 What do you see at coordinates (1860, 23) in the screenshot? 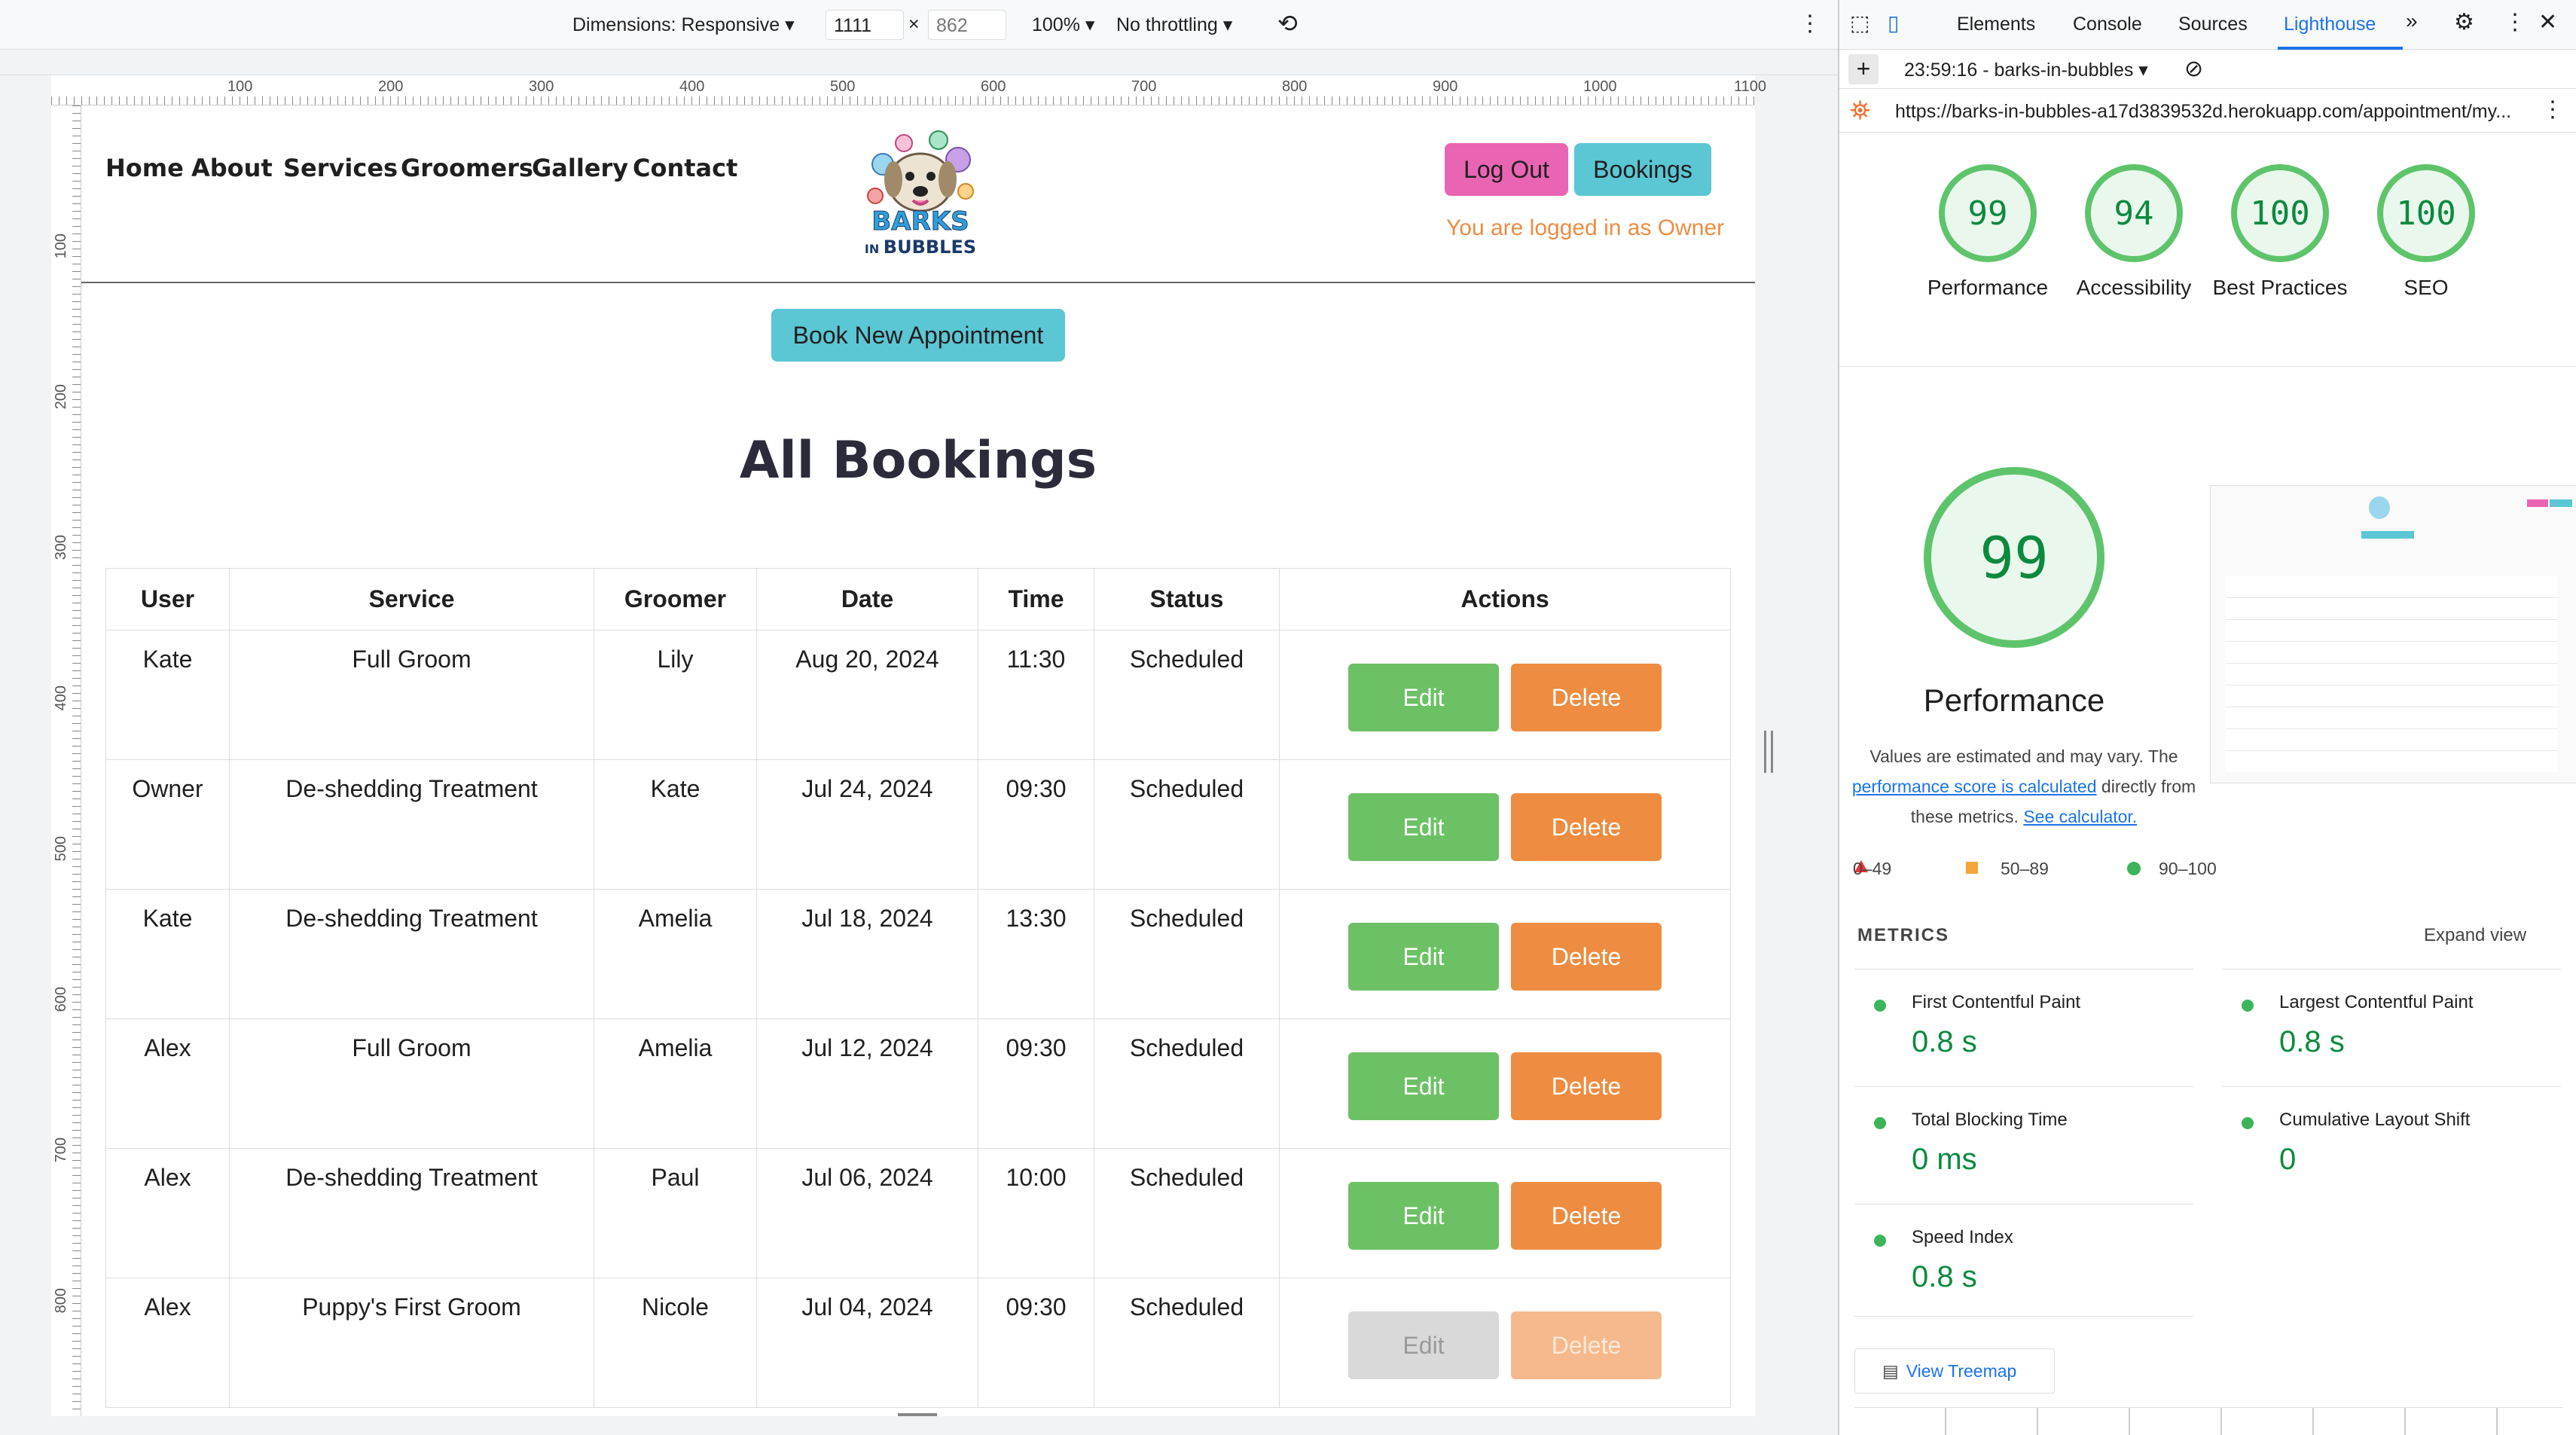
I see `inspect-element-icon: ⬚` at bounding box center [1860, 23].